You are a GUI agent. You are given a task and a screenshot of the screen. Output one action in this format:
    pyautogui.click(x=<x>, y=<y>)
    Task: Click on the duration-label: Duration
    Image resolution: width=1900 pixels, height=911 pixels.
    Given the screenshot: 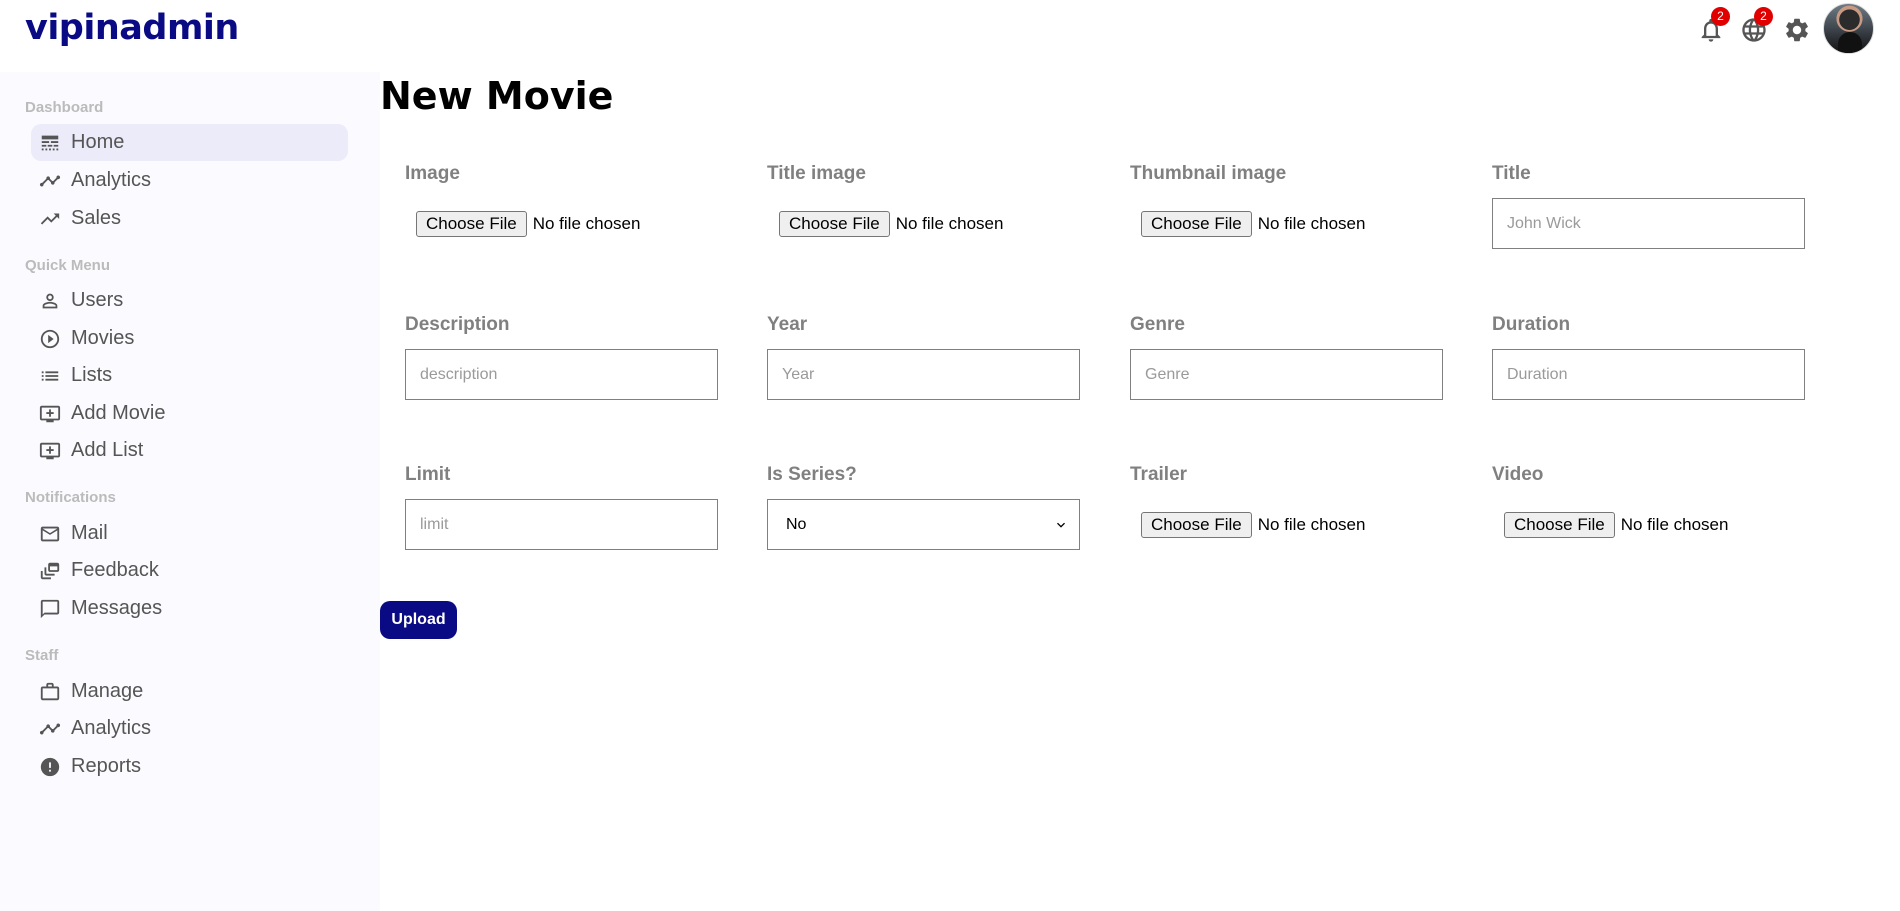 What is the action you would take?
    pyautogui.click(x=1531, y=324)
    